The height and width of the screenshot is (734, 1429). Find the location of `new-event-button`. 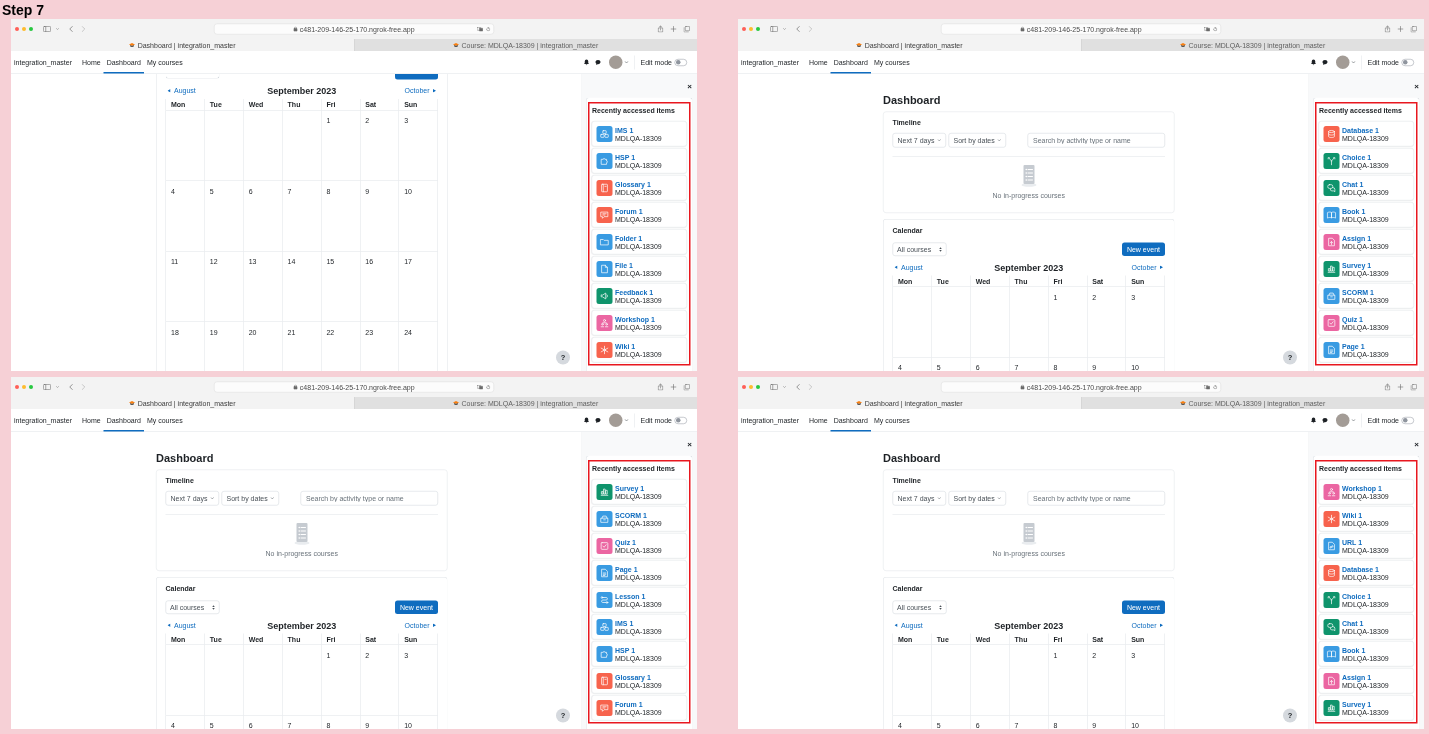

new-event-button is located at coordinates (416, 77).